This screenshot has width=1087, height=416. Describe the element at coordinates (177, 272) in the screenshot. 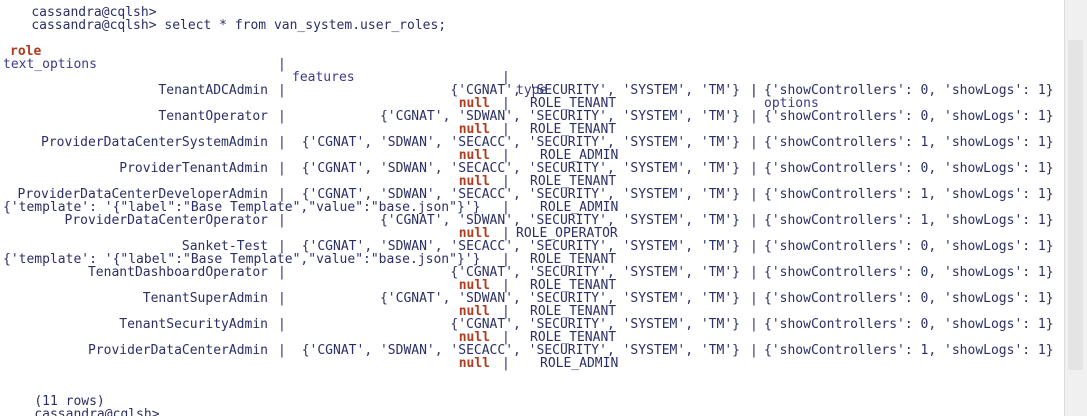

I see `cell-role: TenantDashboardOperator` at that location.